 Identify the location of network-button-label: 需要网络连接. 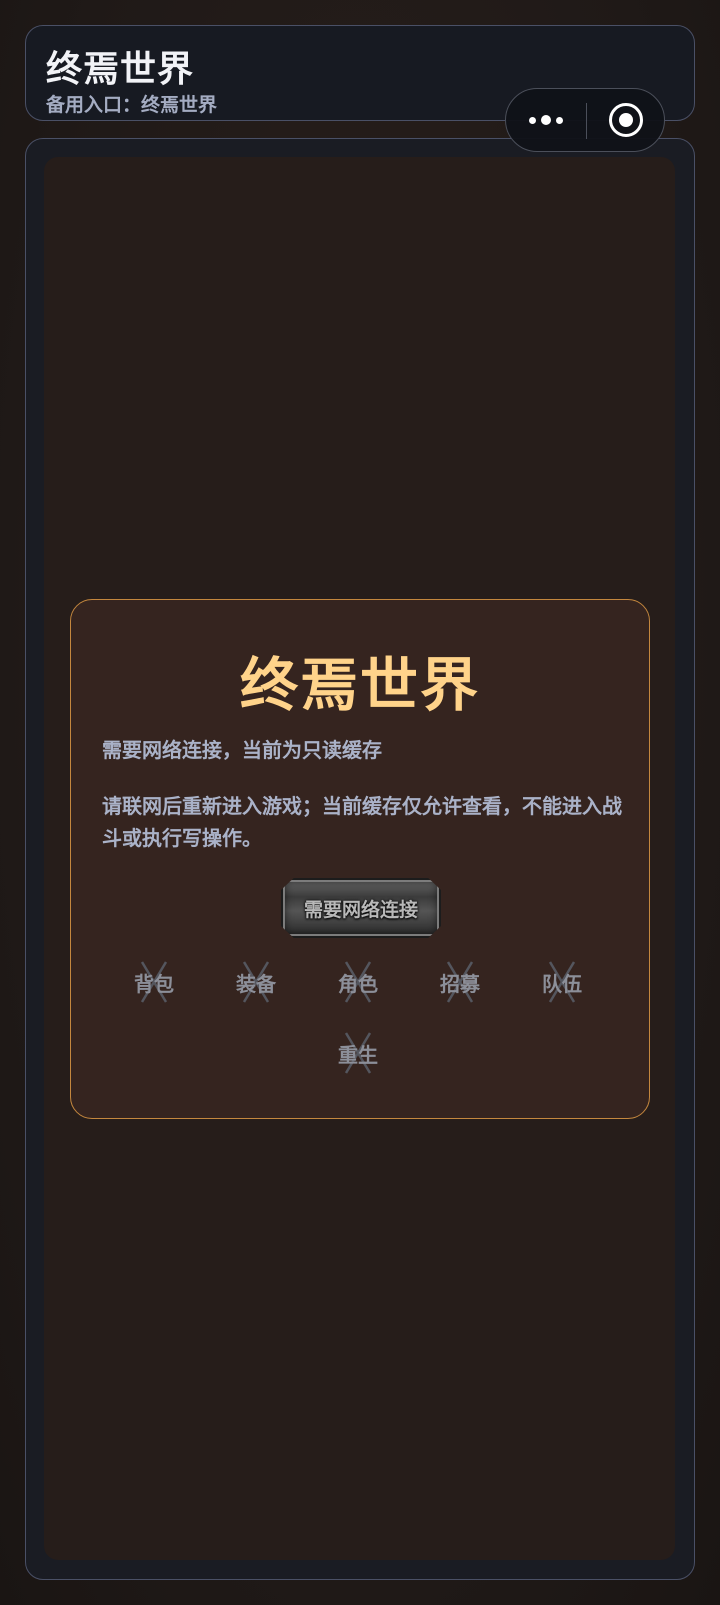
(360, 909).